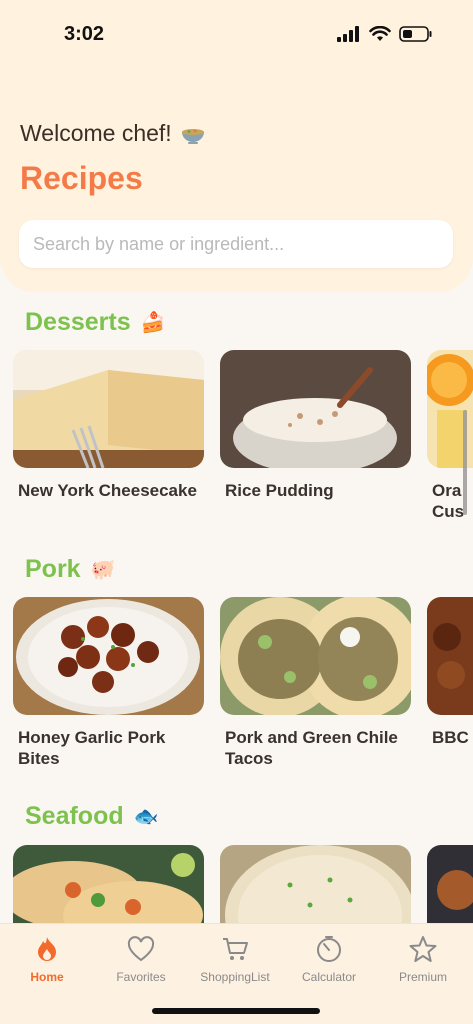  Describe the element at coordinates (236, 1011) in the screenshot. I see `home-indicator` at that location.